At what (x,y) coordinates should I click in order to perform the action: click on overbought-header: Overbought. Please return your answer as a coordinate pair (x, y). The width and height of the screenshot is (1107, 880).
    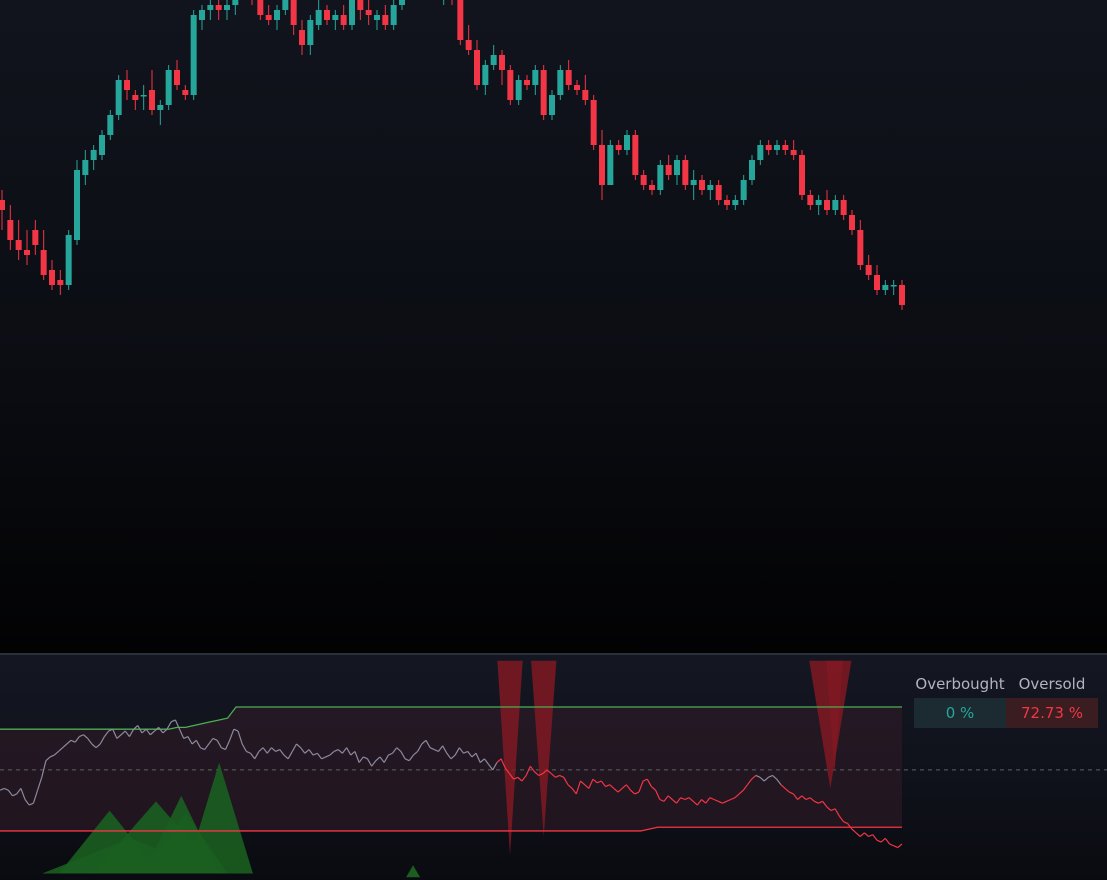
    Looking at the image, I should click on (960, 684).